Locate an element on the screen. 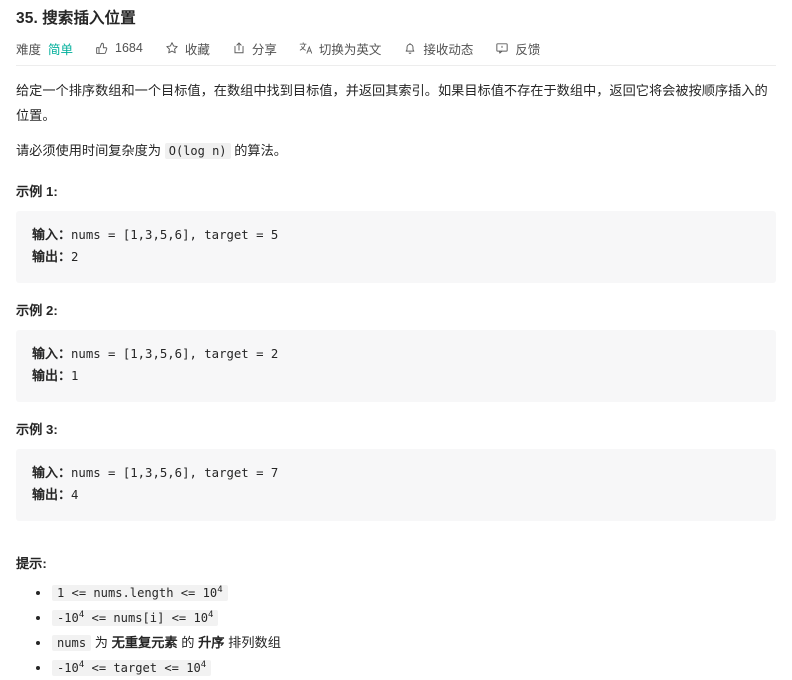 This screenshot has height=680, width=792. favorite-button: 收藏 is located at coordinates (187, 48).